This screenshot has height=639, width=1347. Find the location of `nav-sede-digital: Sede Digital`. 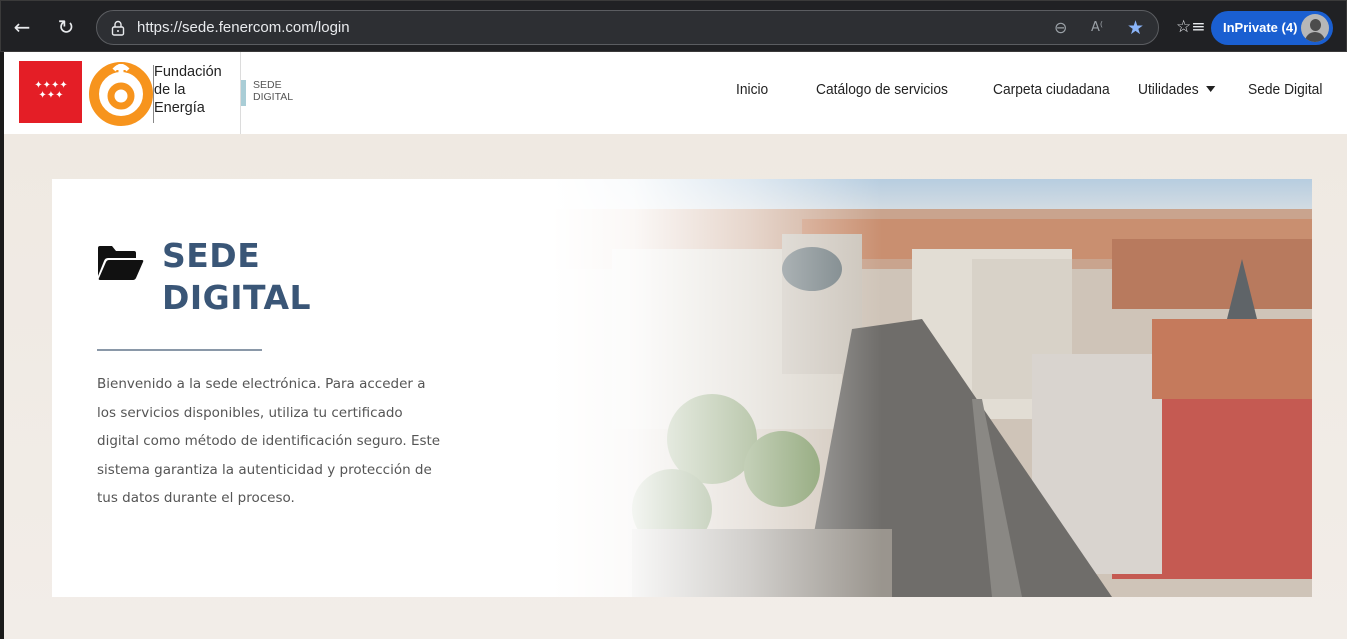

nav-sede-digital: Sede Digital is located at coordinates (1285, 89).